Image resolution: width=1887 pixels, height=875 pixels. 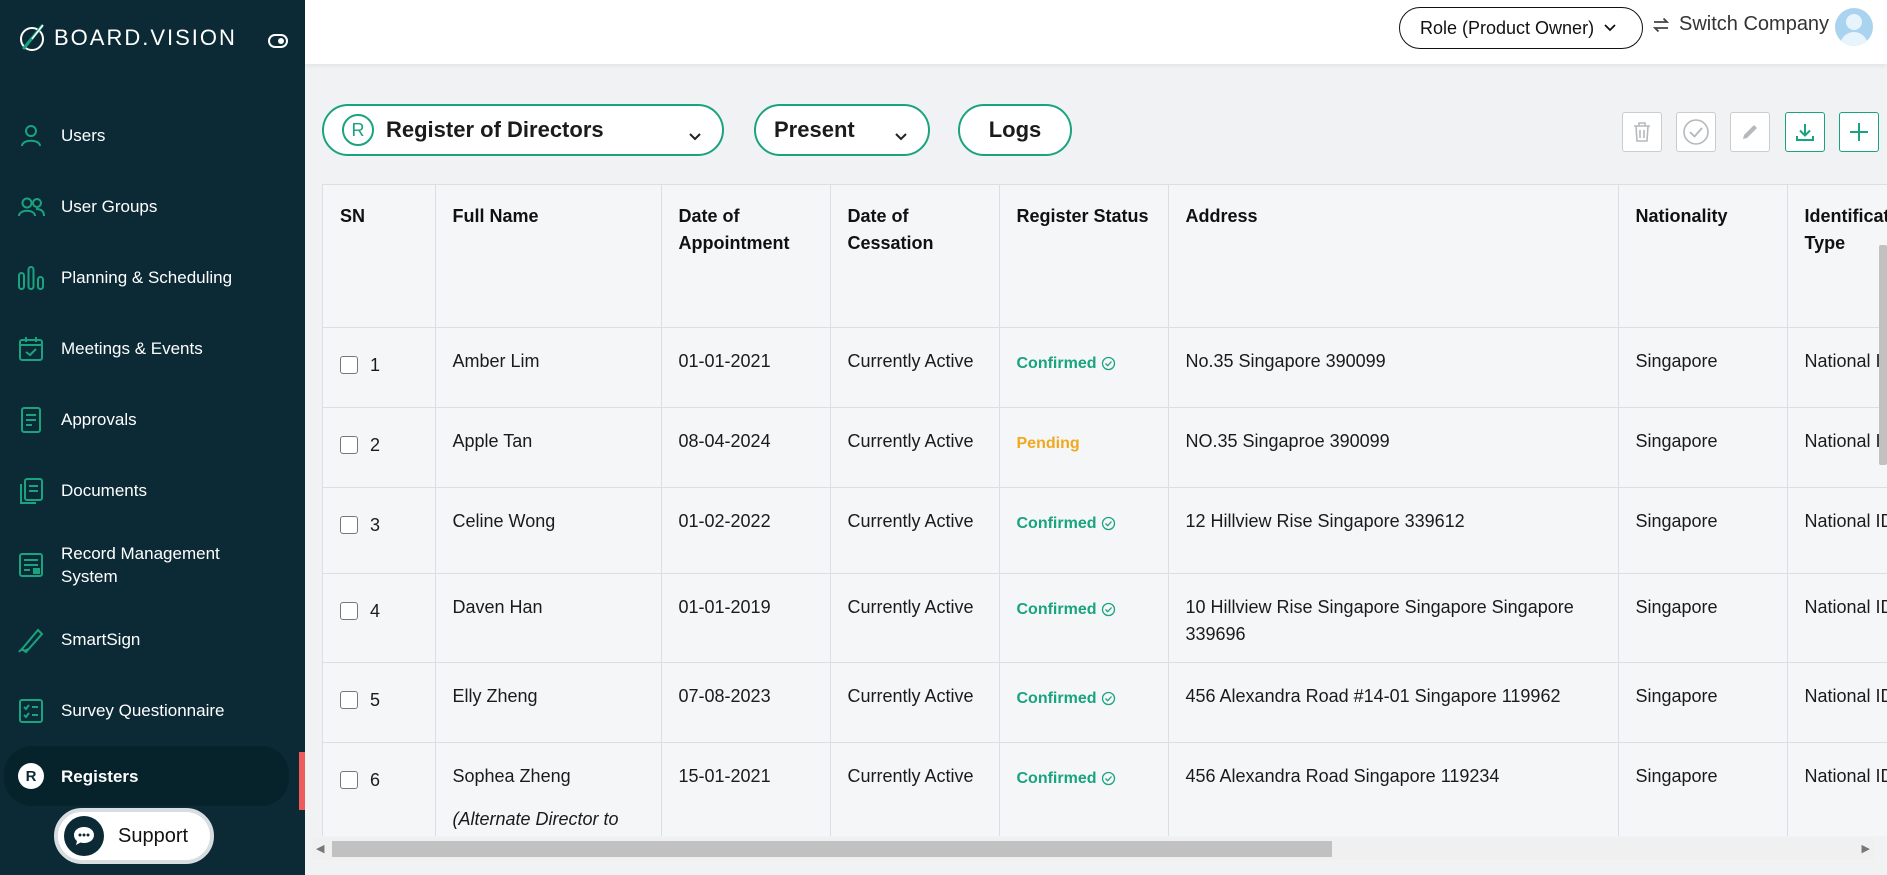 I want to click on sidebar-item-user-groups: User Groups, so click(x=152, y=206).